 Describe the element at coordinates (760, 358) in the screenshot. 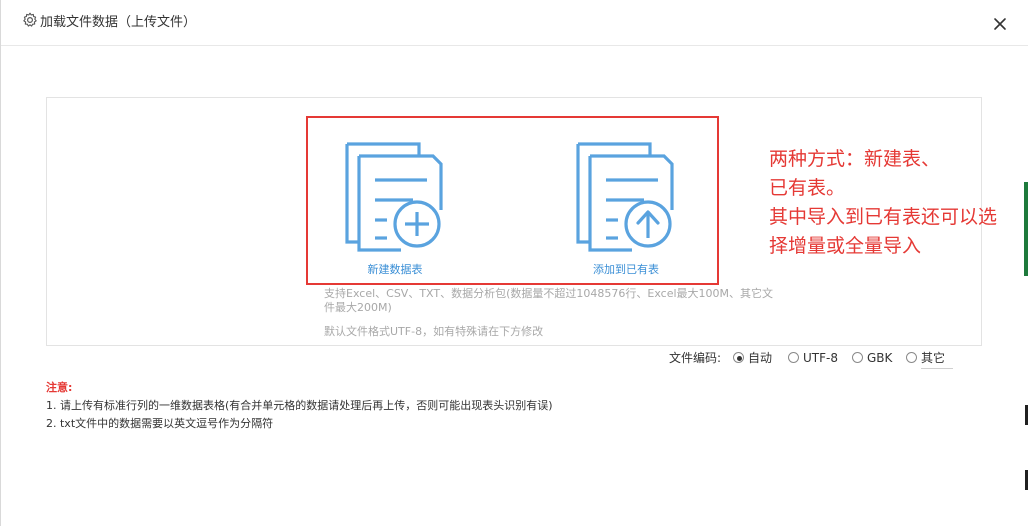

I see `encoding-option-label: 自动` at that location.